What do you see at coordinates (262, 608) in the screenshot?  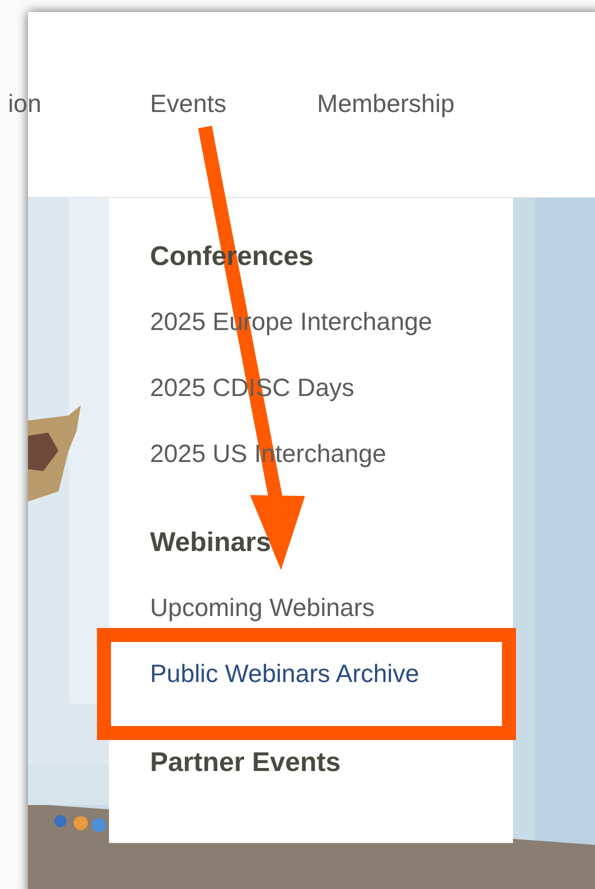 I see `menu-link: Upcoming Webinars` at bounding box center [262, 608].